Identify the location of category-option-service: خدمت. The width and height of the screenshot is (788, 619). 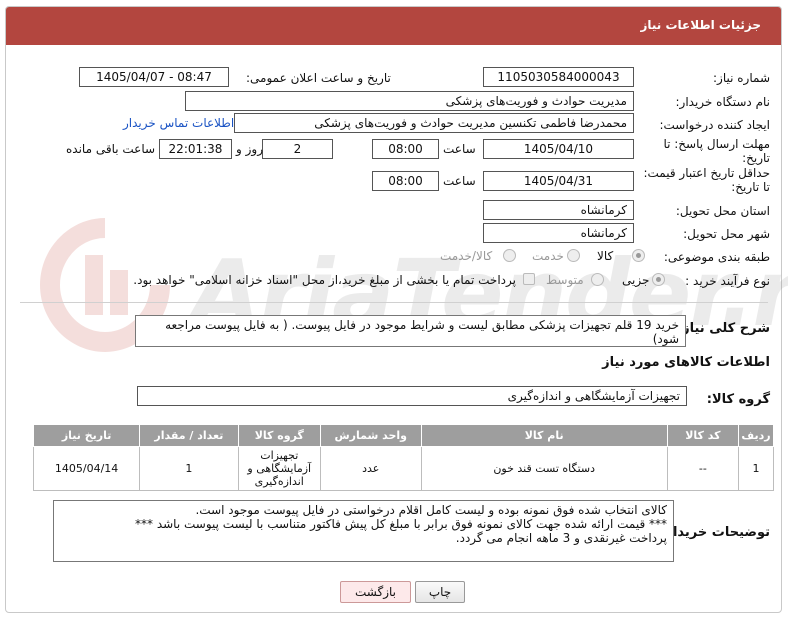
(548, 256).